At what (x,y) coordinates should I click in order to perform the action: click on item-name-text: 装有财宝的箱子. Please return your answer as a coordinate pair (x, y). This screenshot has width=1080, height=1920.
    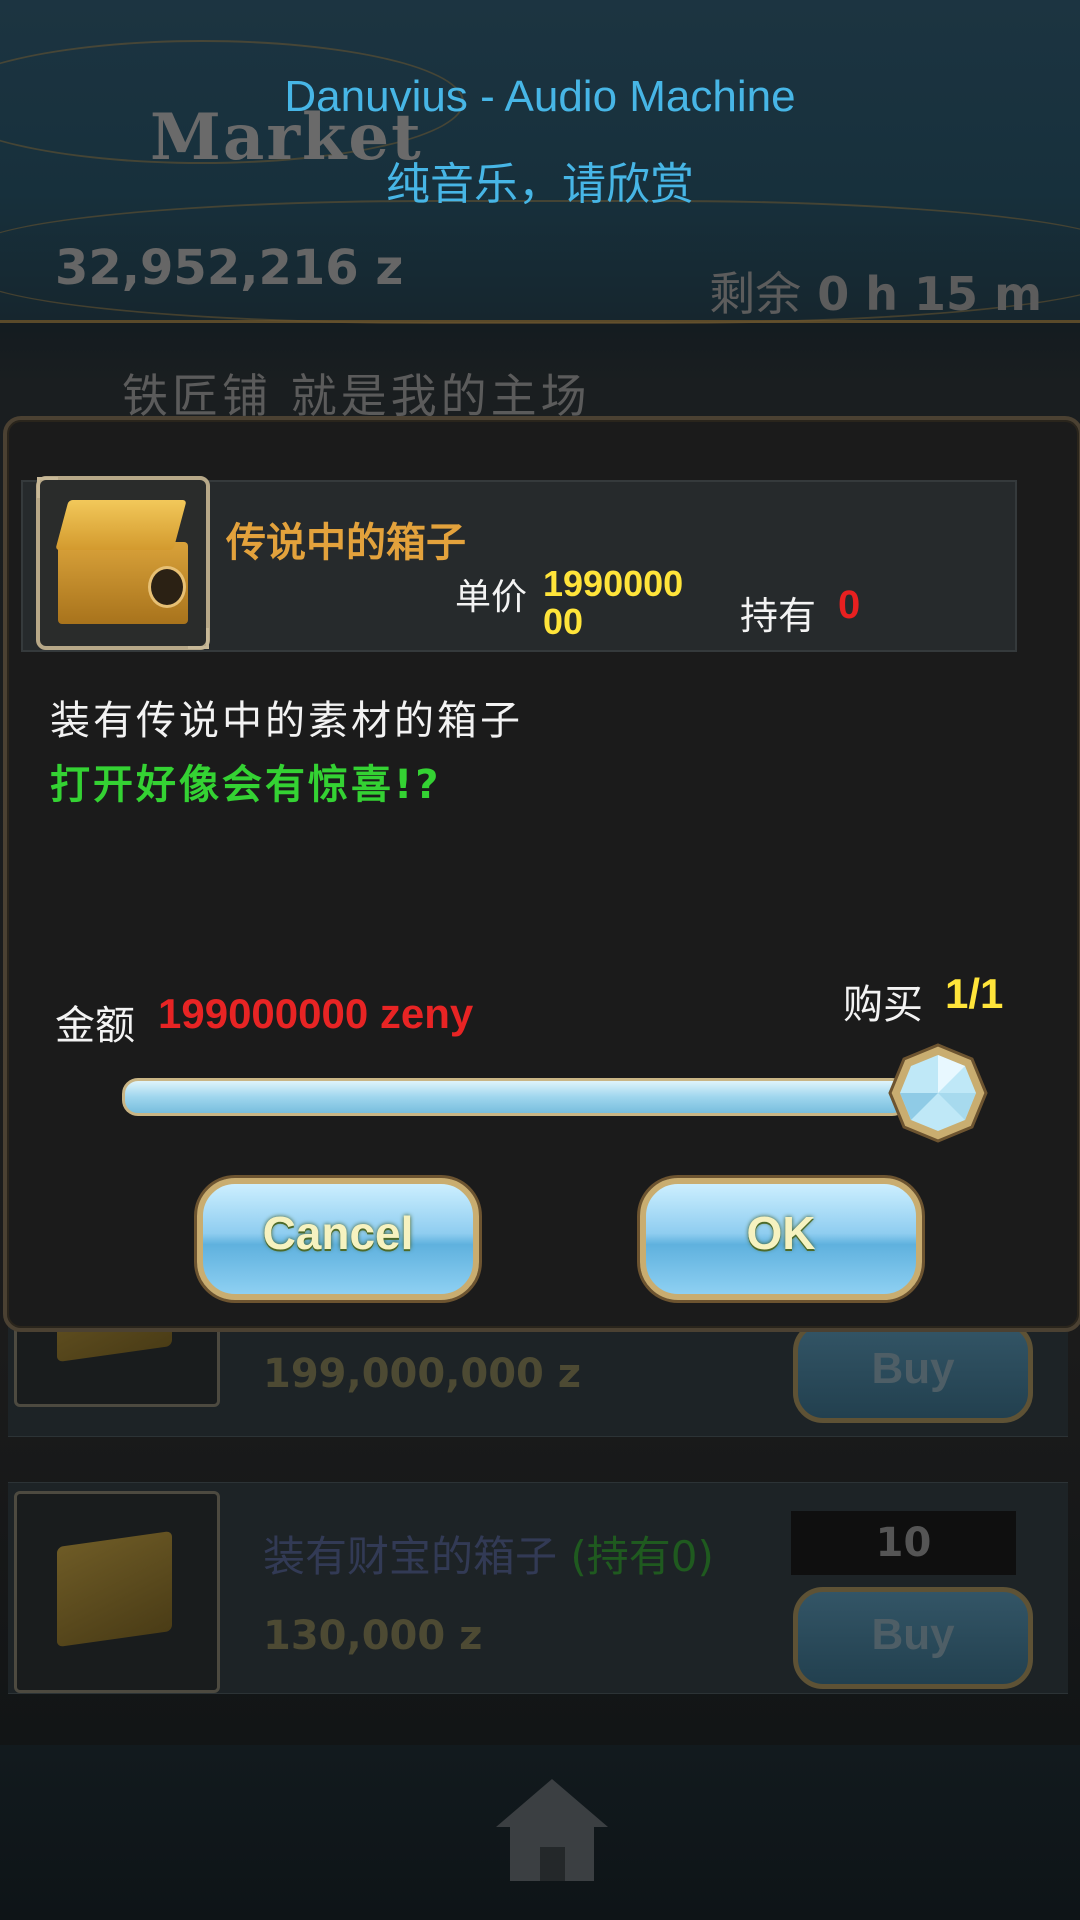
    Looking at the image, I should click on (410, 1556).